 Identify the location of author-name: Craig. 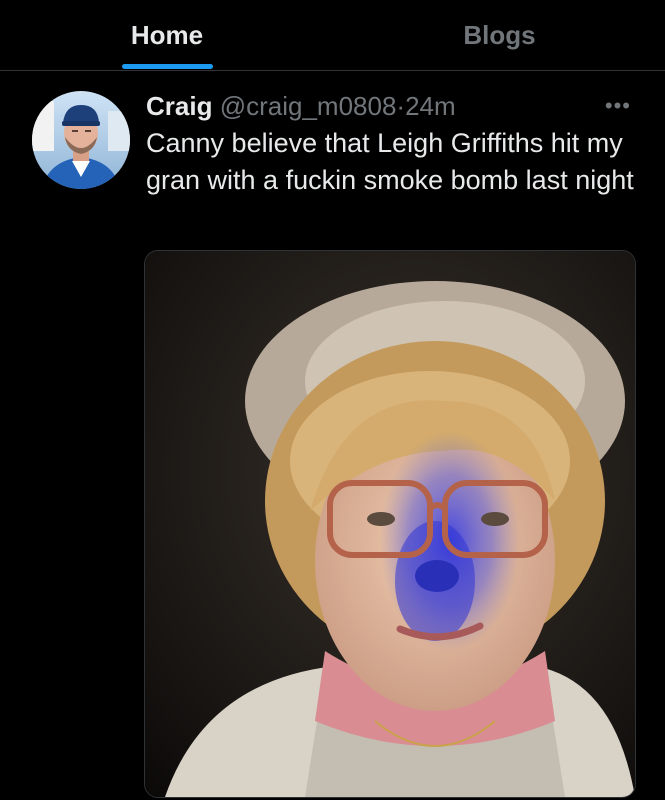
(179, 106).